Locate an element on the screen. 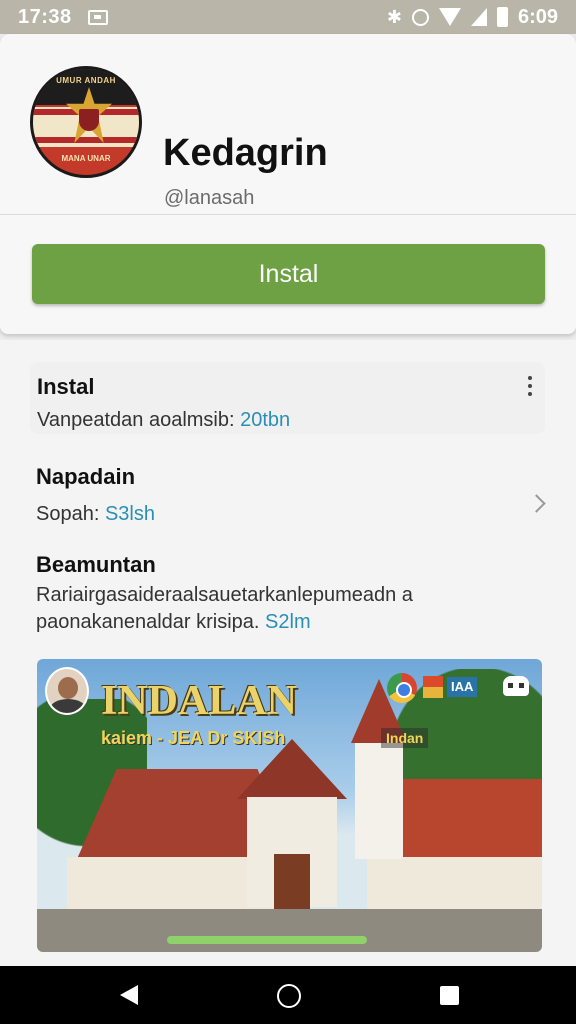 The height and width of the screenshot is (1024, 576). install-button: Instal is located at coordinates (288, 274).